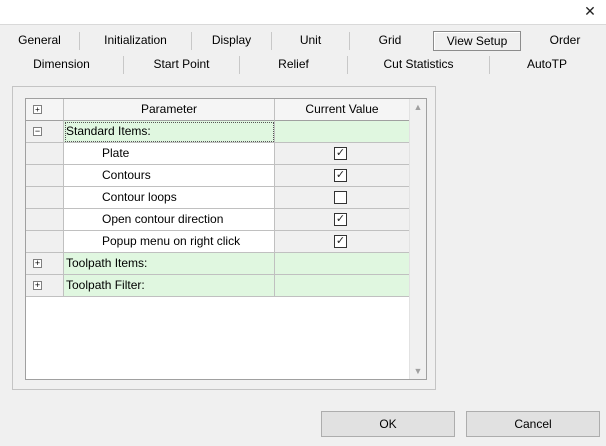  I want to click on group-row-standard-items: − Standard Items:, so click(218, 132).